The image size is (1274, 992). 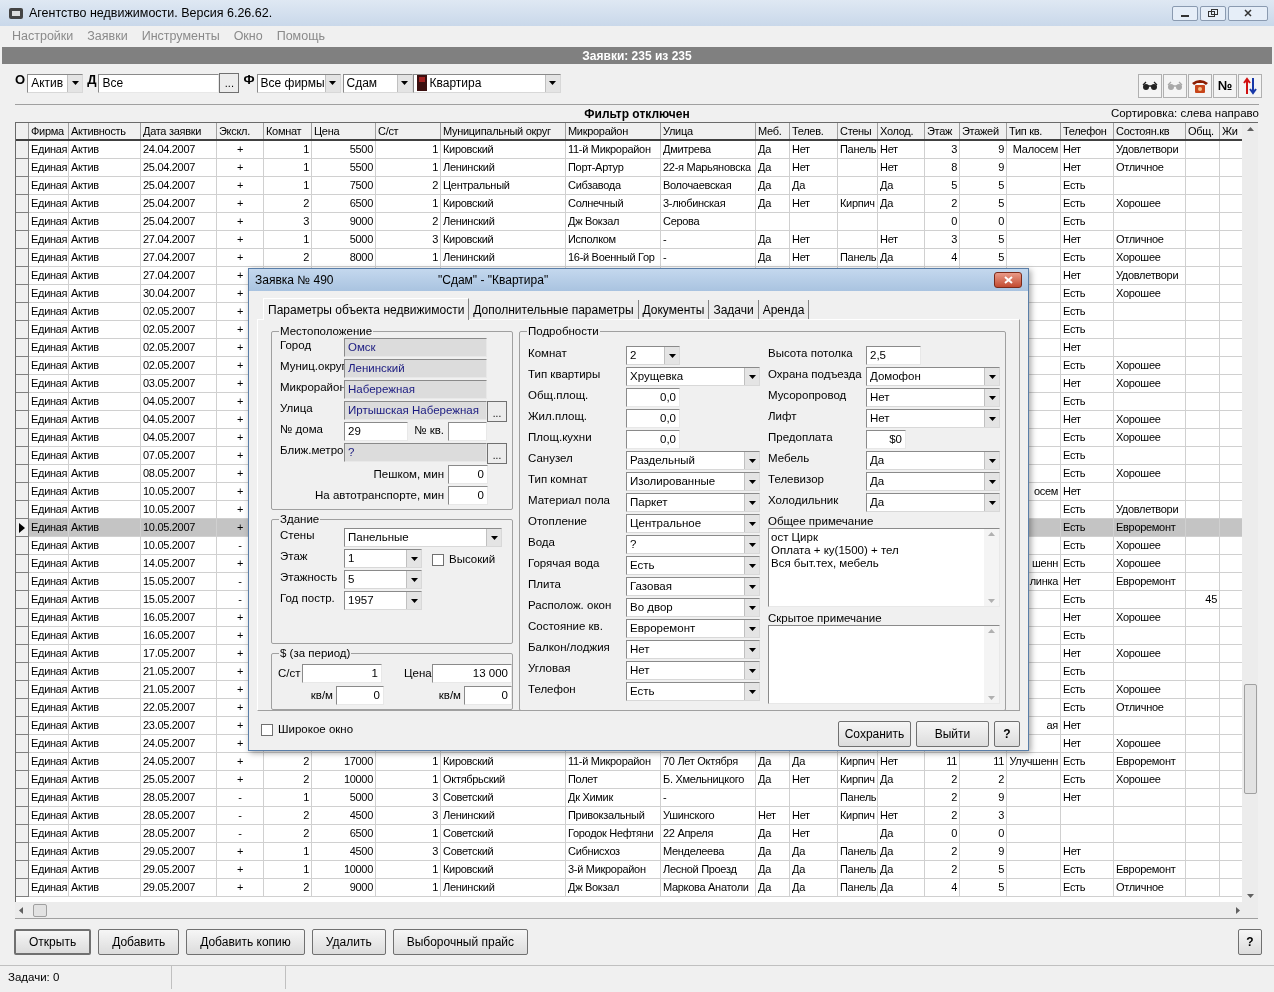 I want to click on column-header: Состоян.кв, so click(x=1150, y=131).